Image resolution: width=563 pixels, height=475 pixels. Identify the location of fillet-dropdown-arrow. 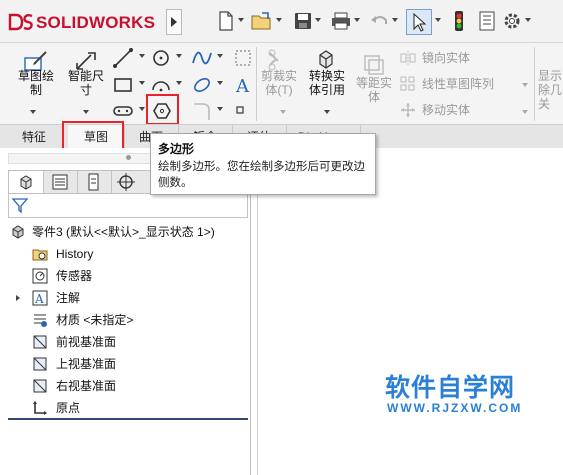
(220, 109).